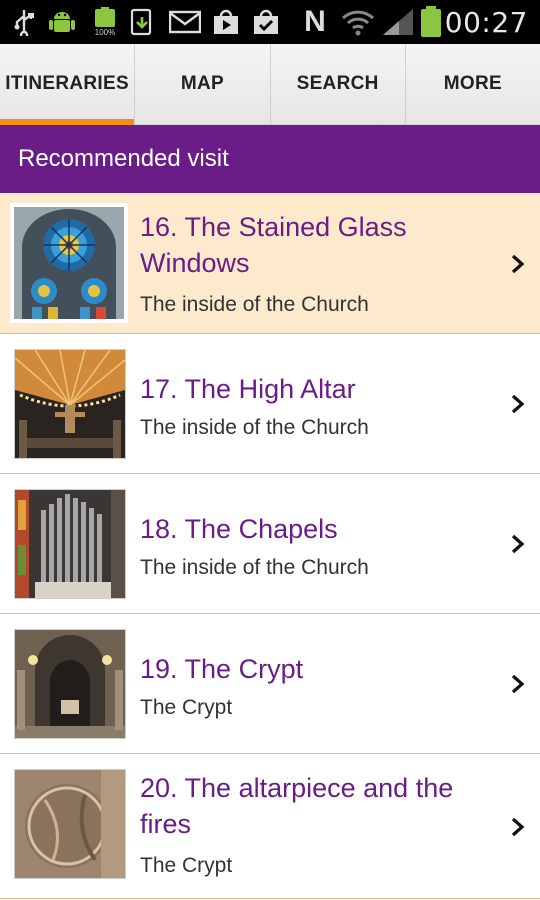 This screenshot has width=540, height=900. Describe the element at coordinates (62, 22) in the screenshot. I see `android-icon` at that location.